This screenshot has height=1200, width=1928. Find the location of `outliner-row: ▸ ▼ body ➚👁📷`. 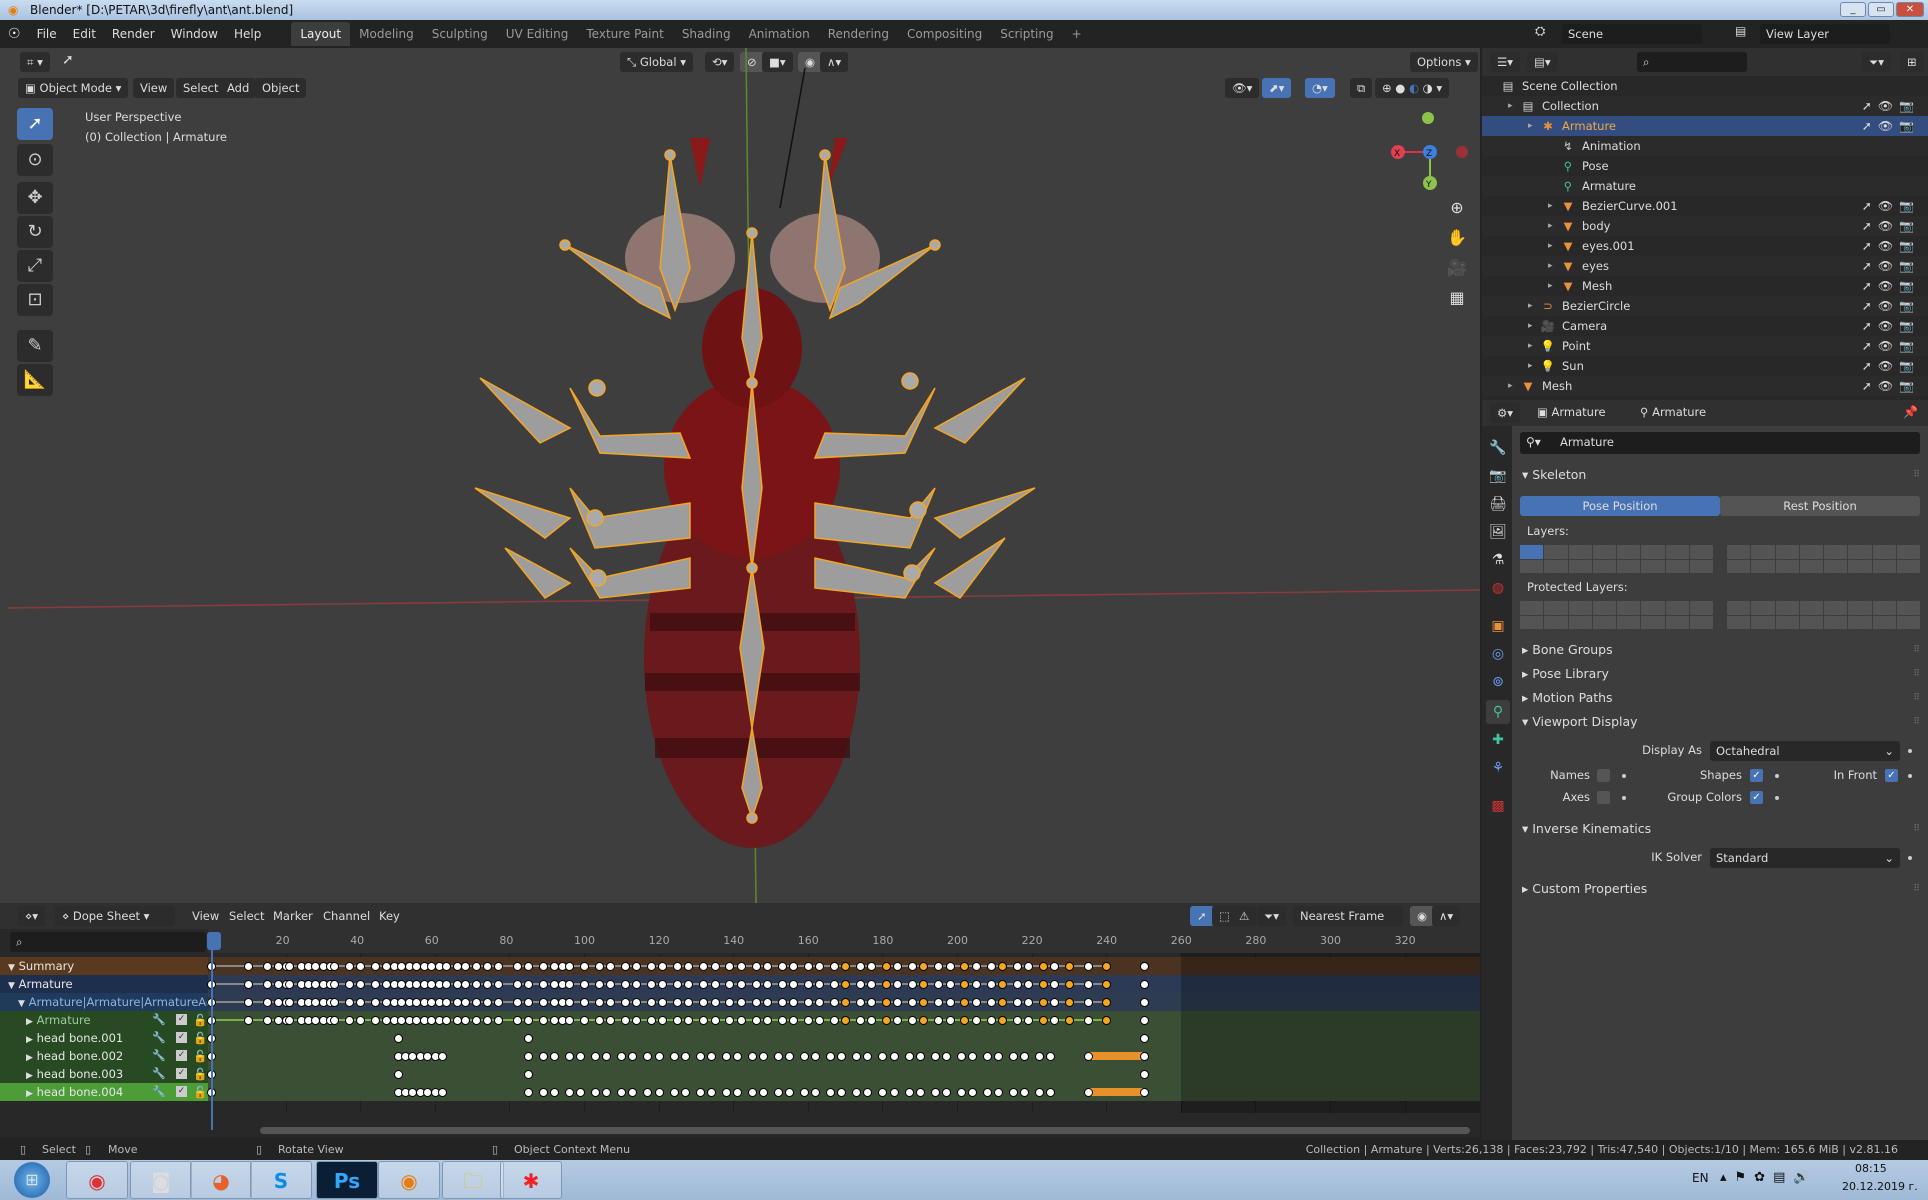

outliner-row: ▸ ▼ body ➚👁📷 is located at coordinates (1705, 226).